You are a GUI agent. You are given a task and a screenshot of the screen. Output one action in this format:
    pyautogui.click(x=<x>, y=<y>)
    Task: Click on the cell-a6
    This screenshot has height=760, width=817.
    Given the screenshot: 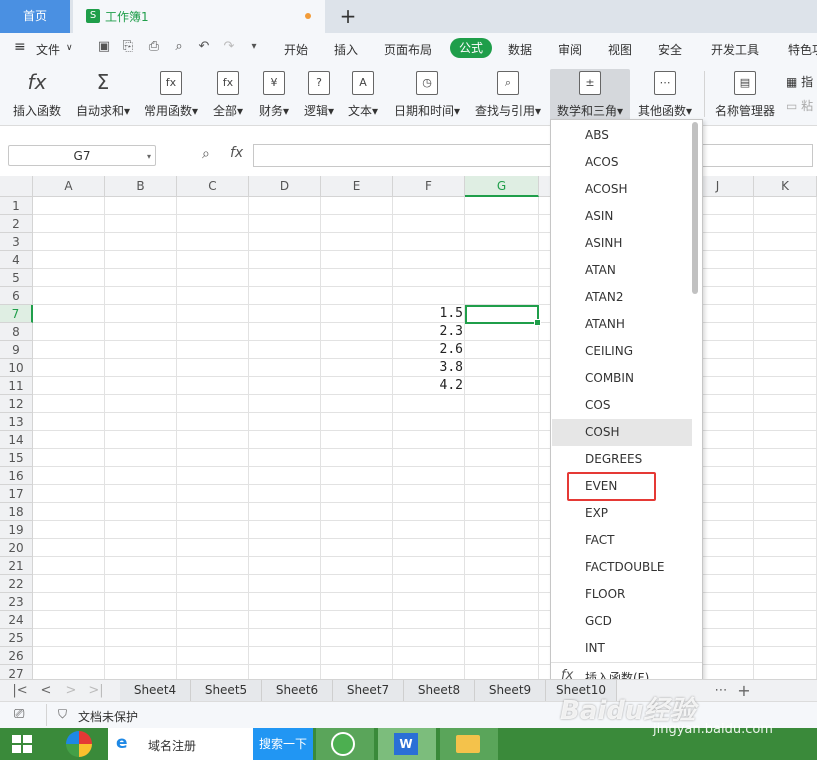 What is the action you would take?
    pyautogui.click(x=69, y=296)
    